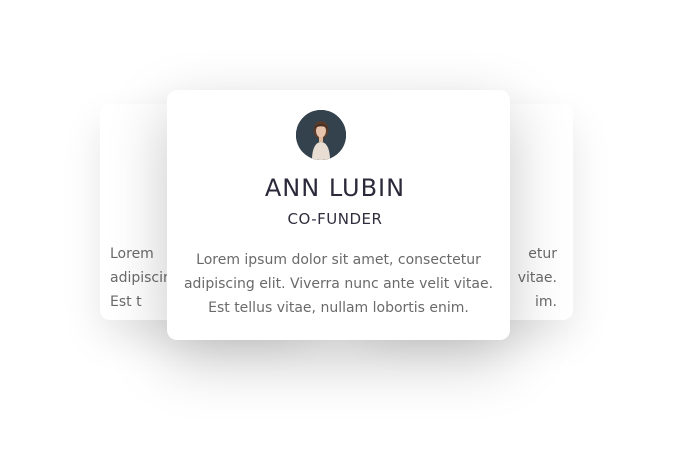  I want to click on person-name: ANN LUBIN, so click(335, 188).